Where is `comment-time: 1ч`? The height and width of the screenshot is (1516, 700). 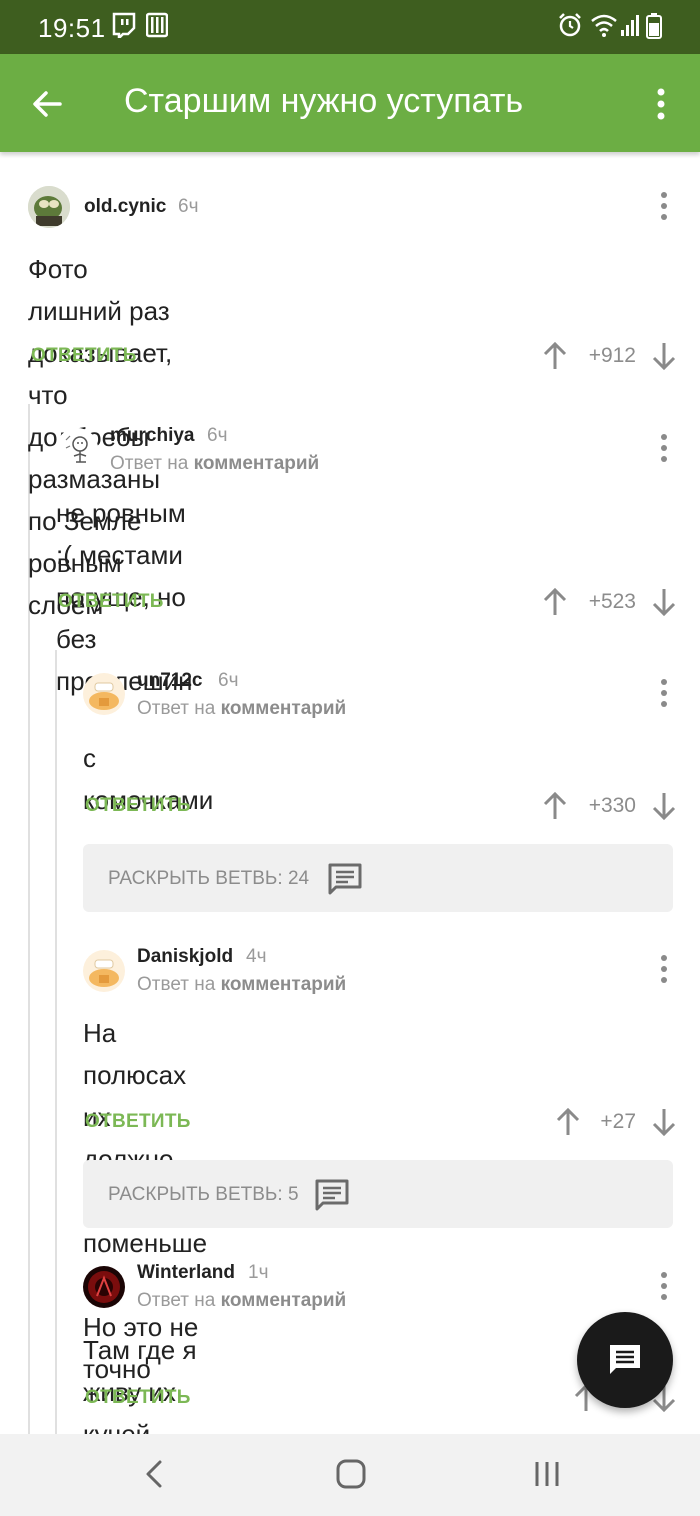
comment-time: 1ч is located at coordinates (258, 1272).